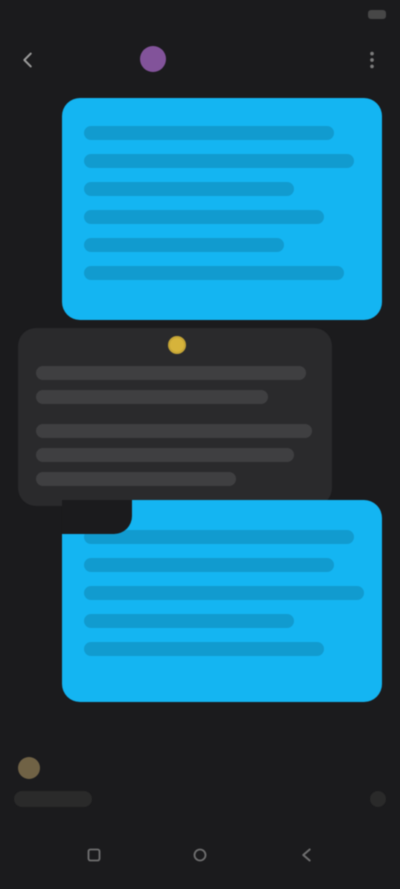 This screenshot has width=400, height=889. I want to click on back-icon, so click(306, 854).